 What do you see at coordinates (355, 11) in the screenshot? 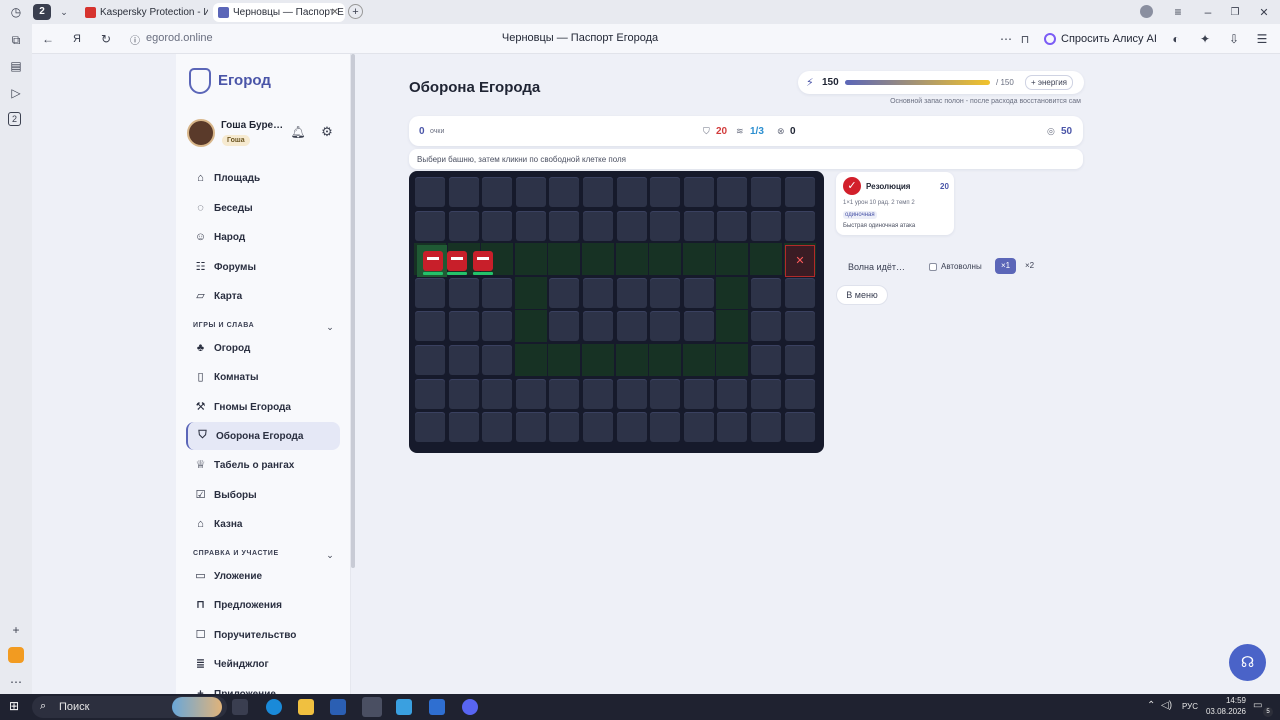
I see `new-tab-icon: +` at bounding box center [355, 11].